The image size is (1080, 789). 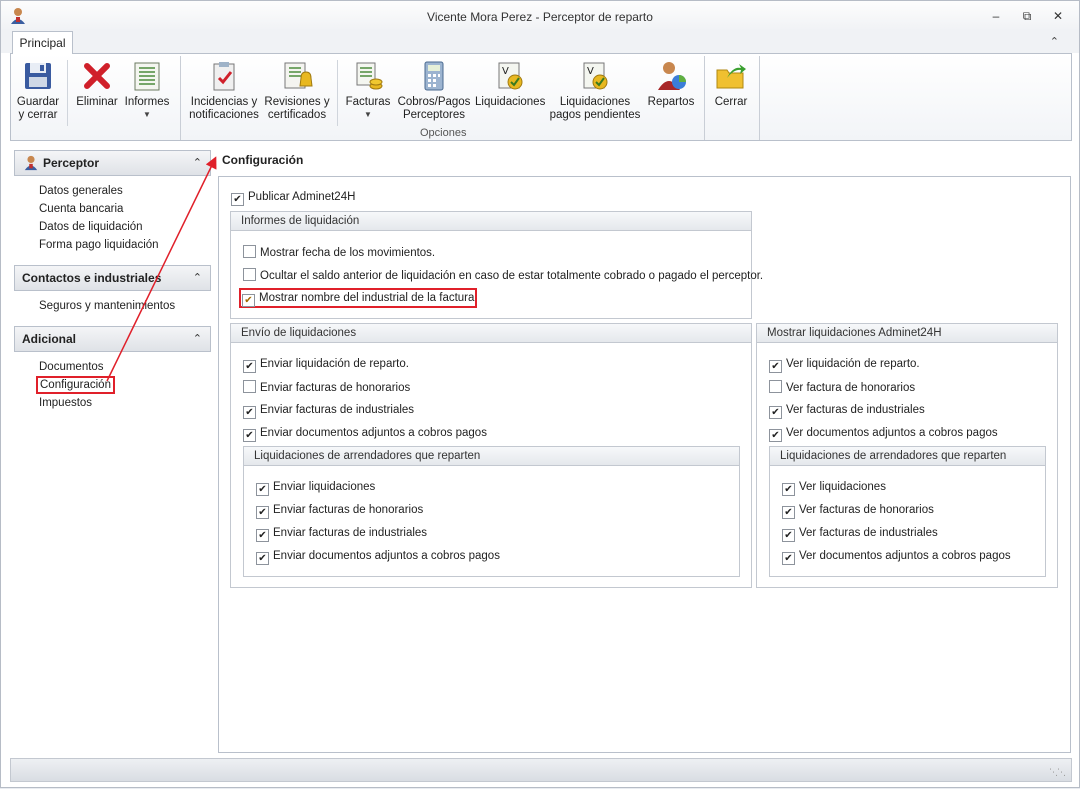 I want to click on checkbox-ver-industriales: Ver facturas de industriales, so click(x=847, y=411).